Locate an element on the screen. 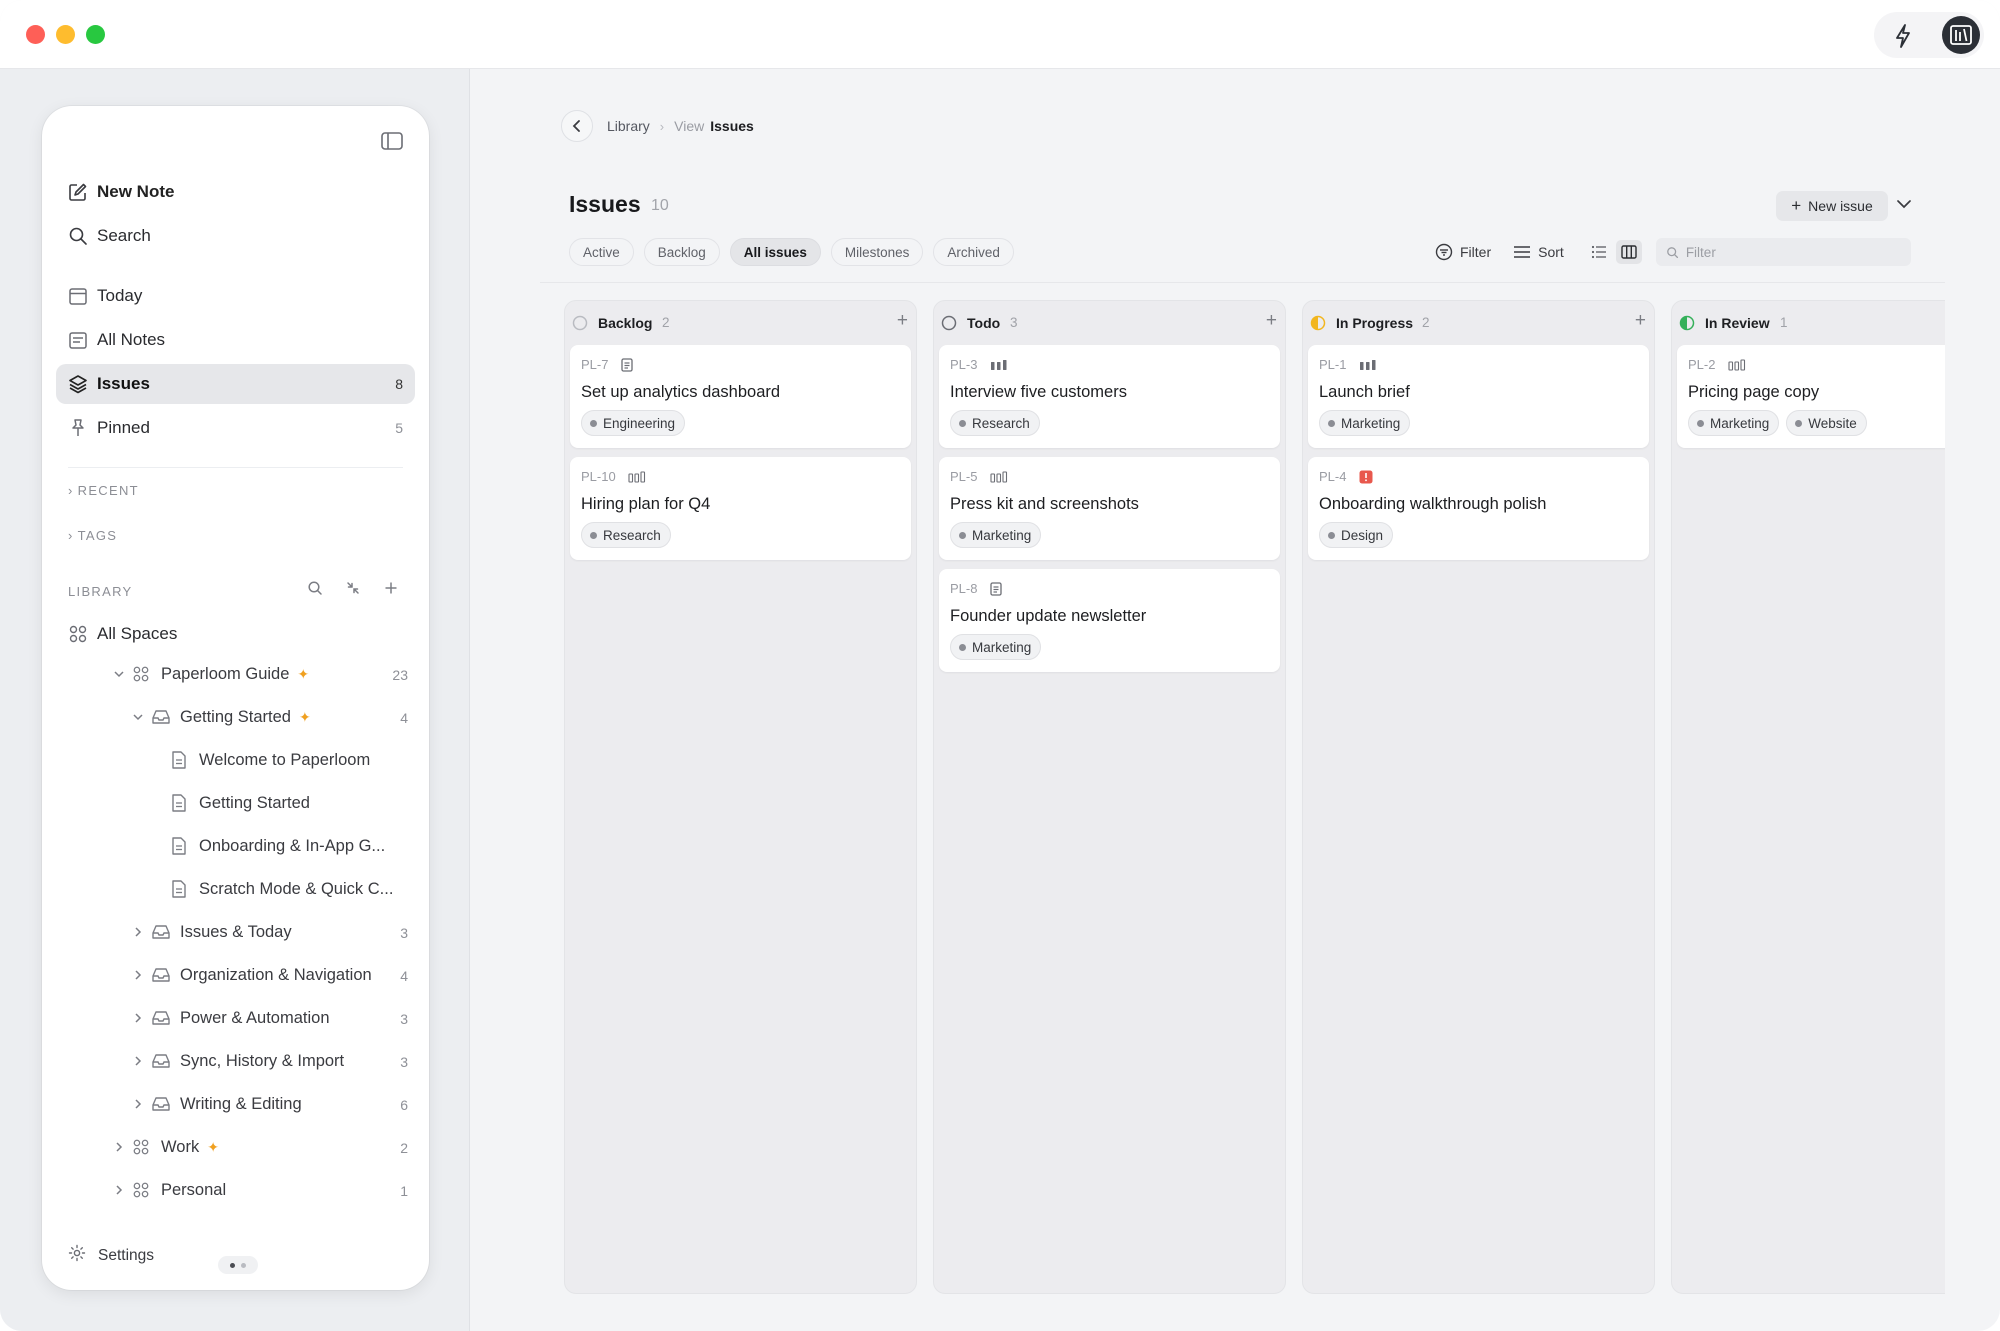 The image size is (2000, 1331). issue-id: PL-2 is located at coordinates (1702, 364).